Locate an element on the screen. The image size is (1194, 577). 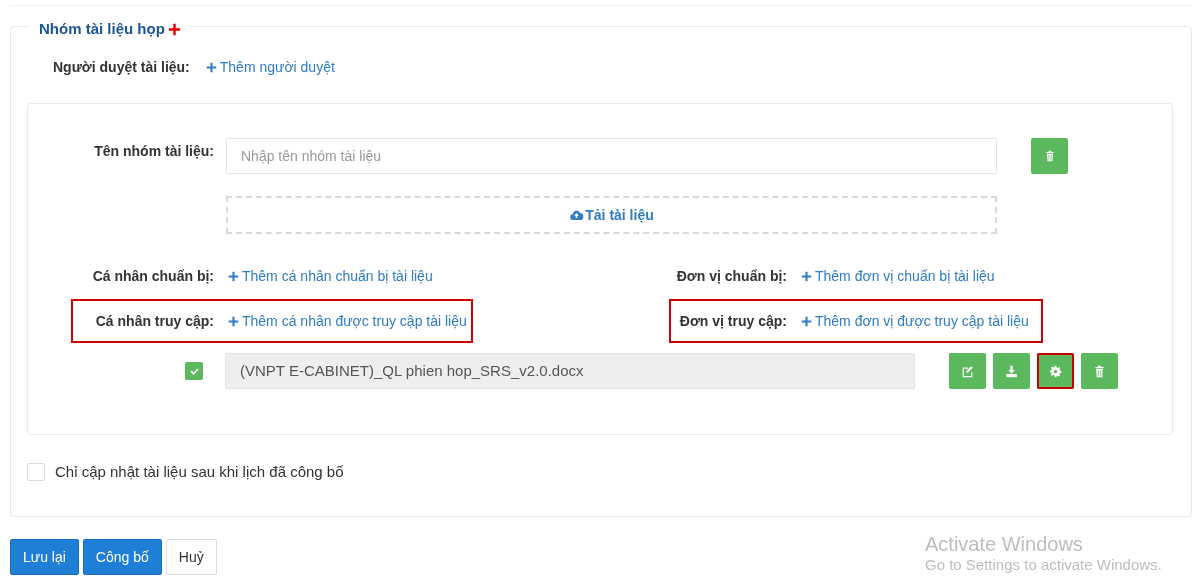
field-label: Đơn vị chuẩn bị: is located at coordinates (731, 276).